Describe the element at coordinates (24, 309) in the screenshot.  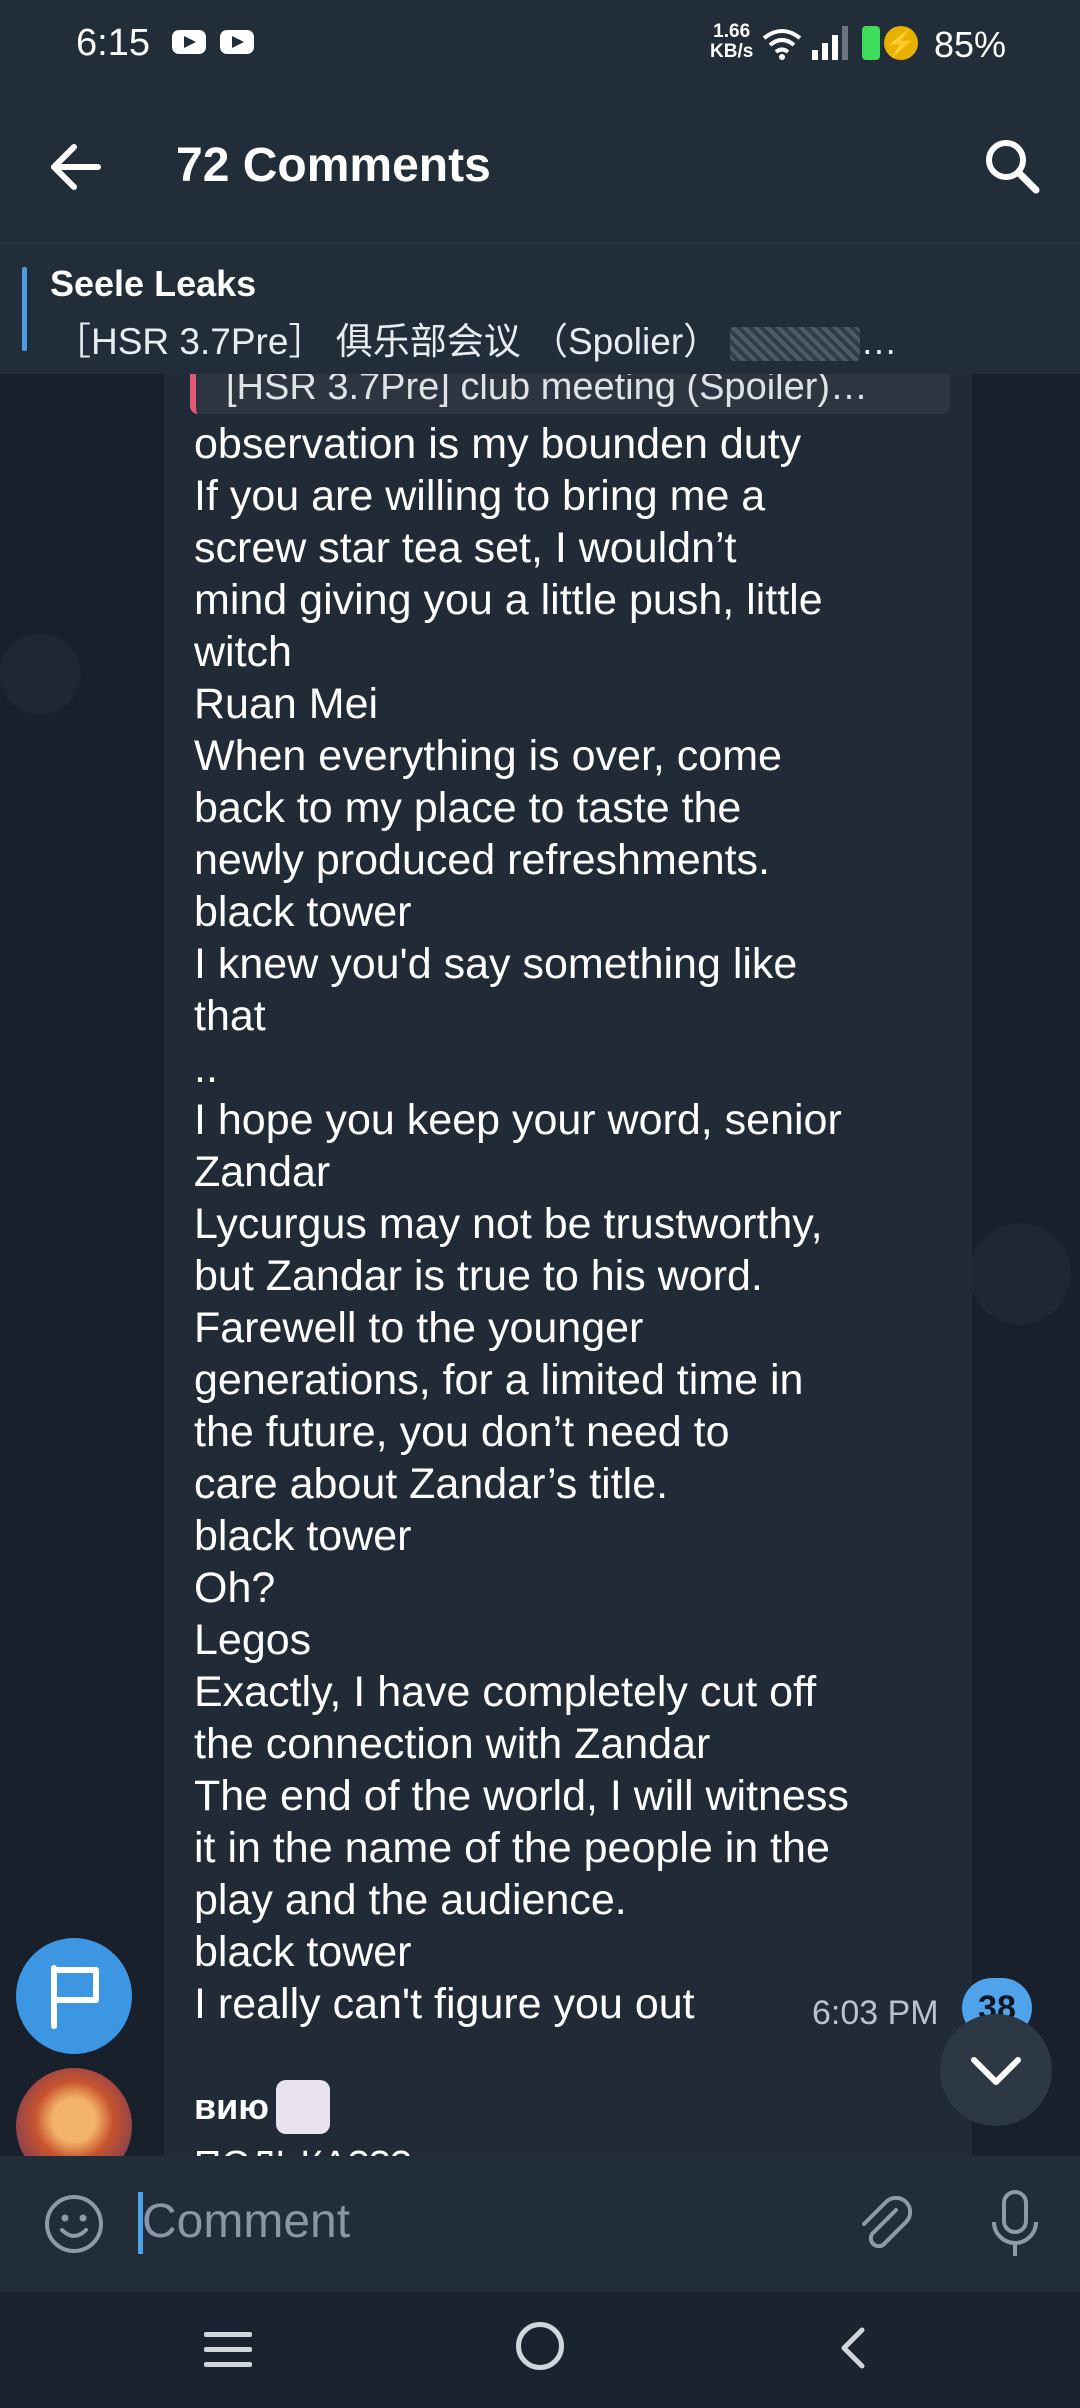
I see `pinned-accent-bar` at that location.